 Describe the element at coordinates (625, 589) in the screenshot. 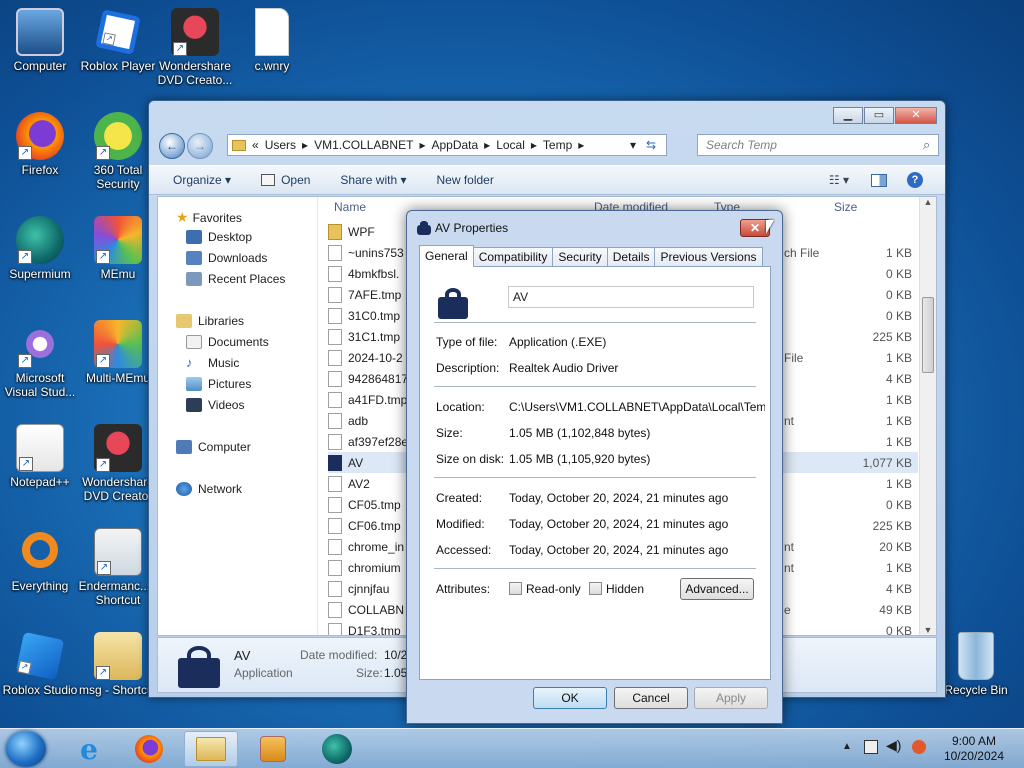

I see `hidden-label: Hidden` at that location.